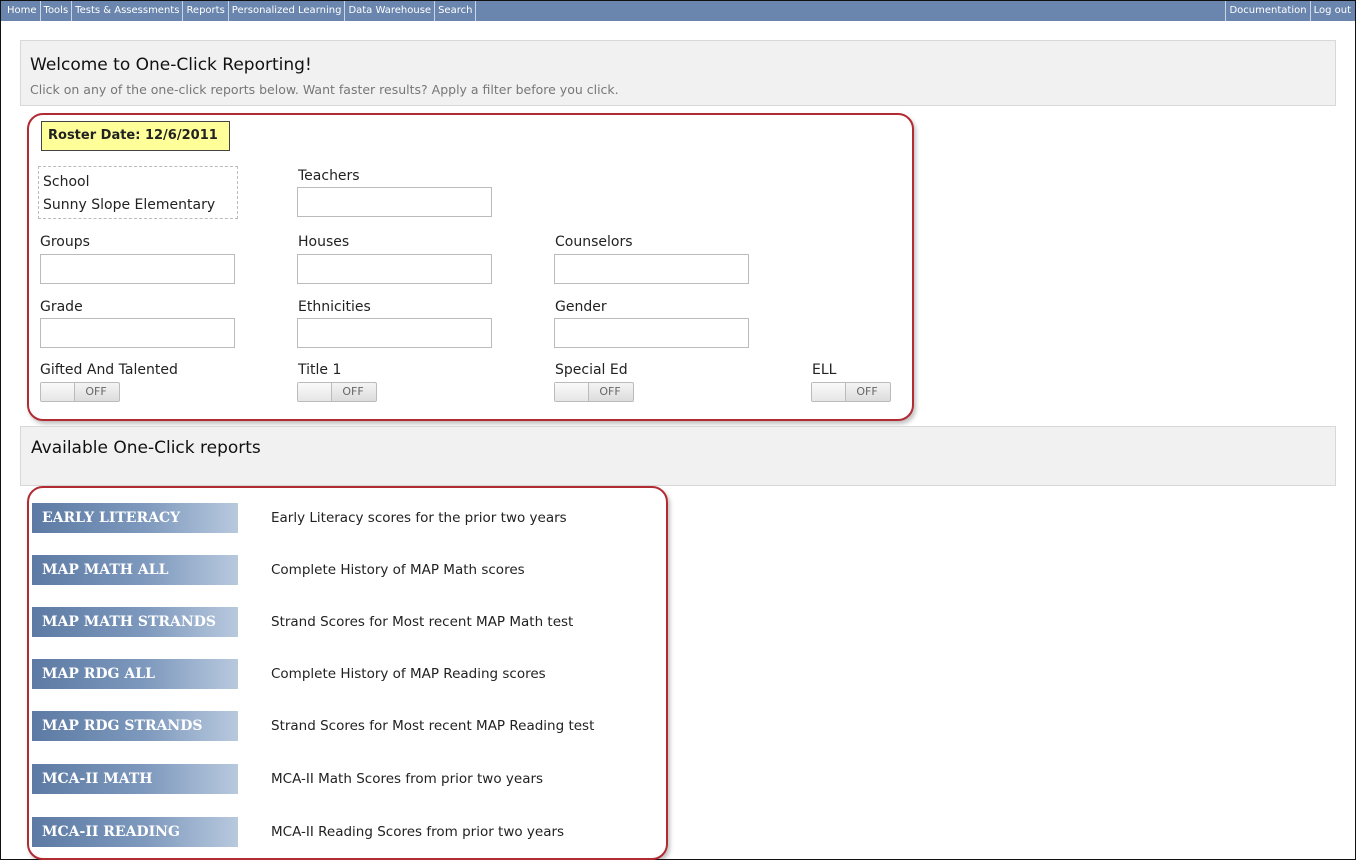 This screenshot has width=1356, height=860. Describe the element at coordinates (594, 392) in the screenshot. I see `special-ed-toggle: OFF` at that location.